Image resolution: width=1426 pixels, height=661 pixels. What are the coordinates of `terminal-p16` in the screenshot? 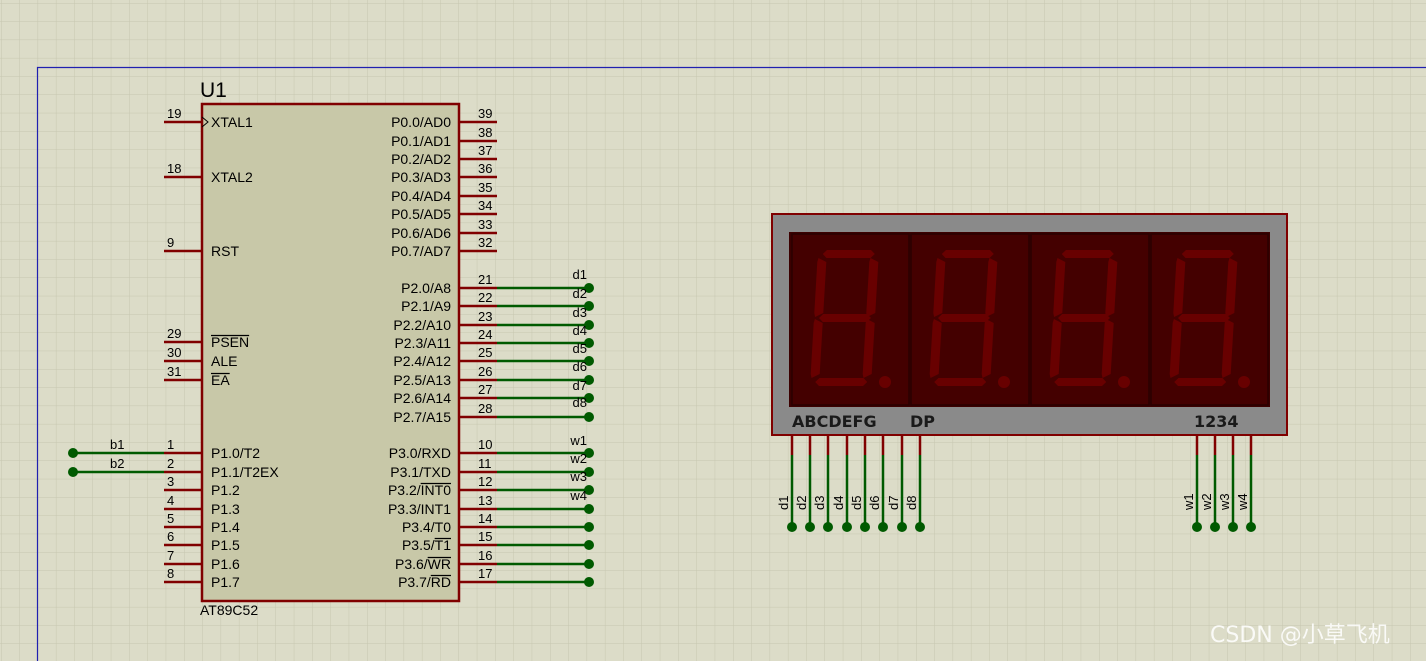 It's located at (589, 564).